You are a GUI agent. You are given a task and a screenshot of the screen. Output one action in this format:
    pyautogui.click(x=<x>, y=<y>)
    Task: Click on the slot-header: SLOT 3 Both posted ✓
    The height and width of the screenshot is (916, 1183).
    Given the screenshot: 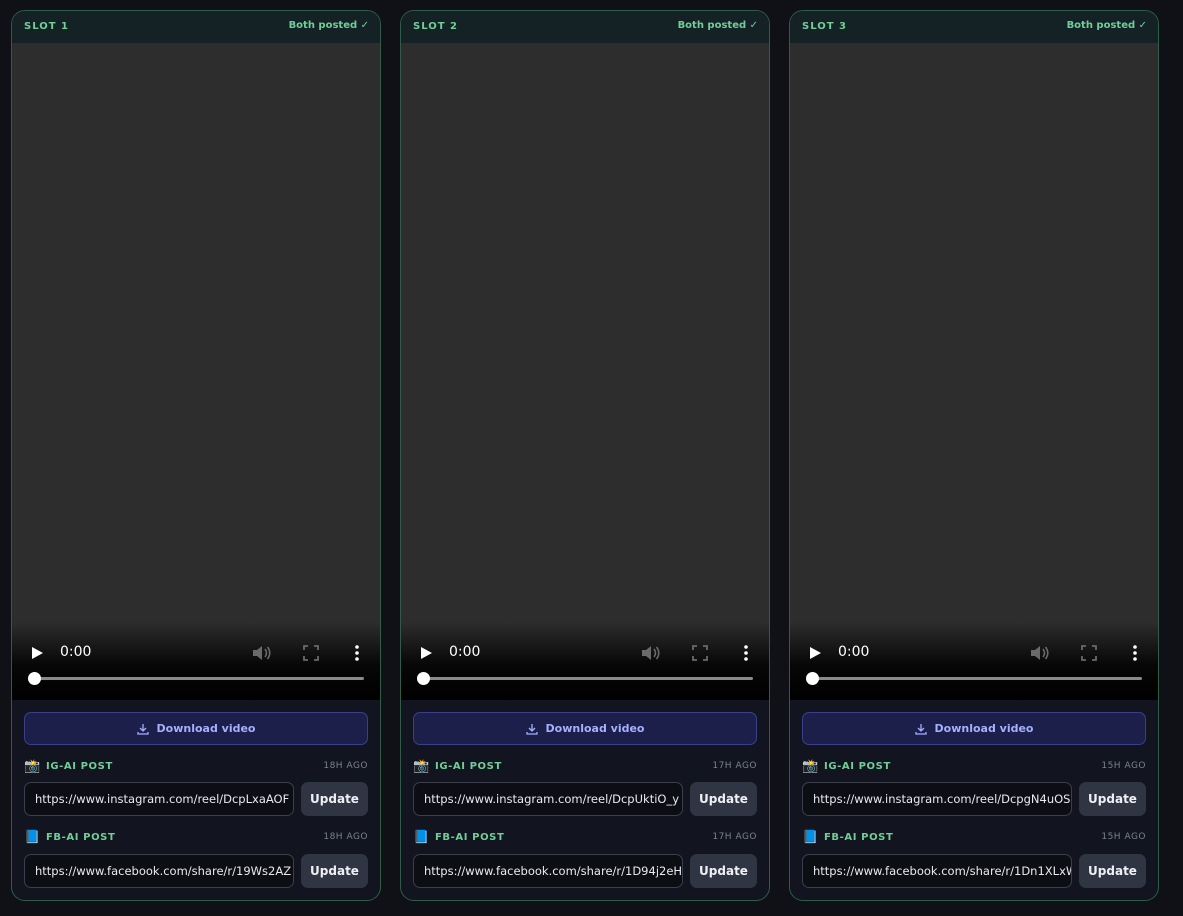 What is the action you would take?
    pyautogui.click(x=974, y=27)
    